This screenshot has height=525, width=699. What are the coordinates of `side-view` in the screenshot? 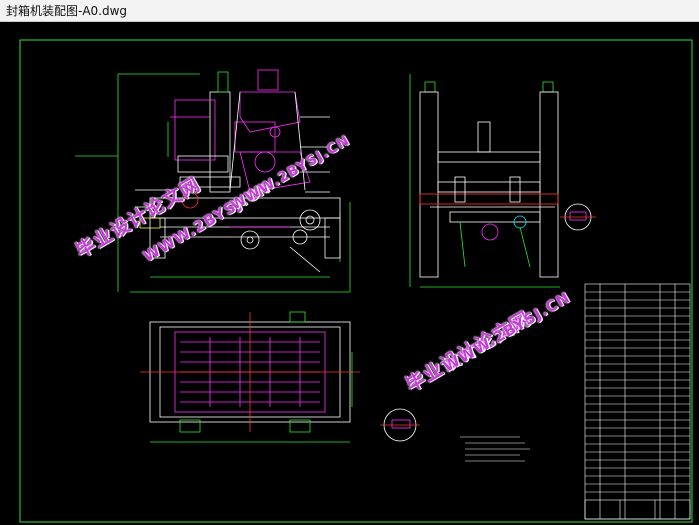 It's located at (502, 181).